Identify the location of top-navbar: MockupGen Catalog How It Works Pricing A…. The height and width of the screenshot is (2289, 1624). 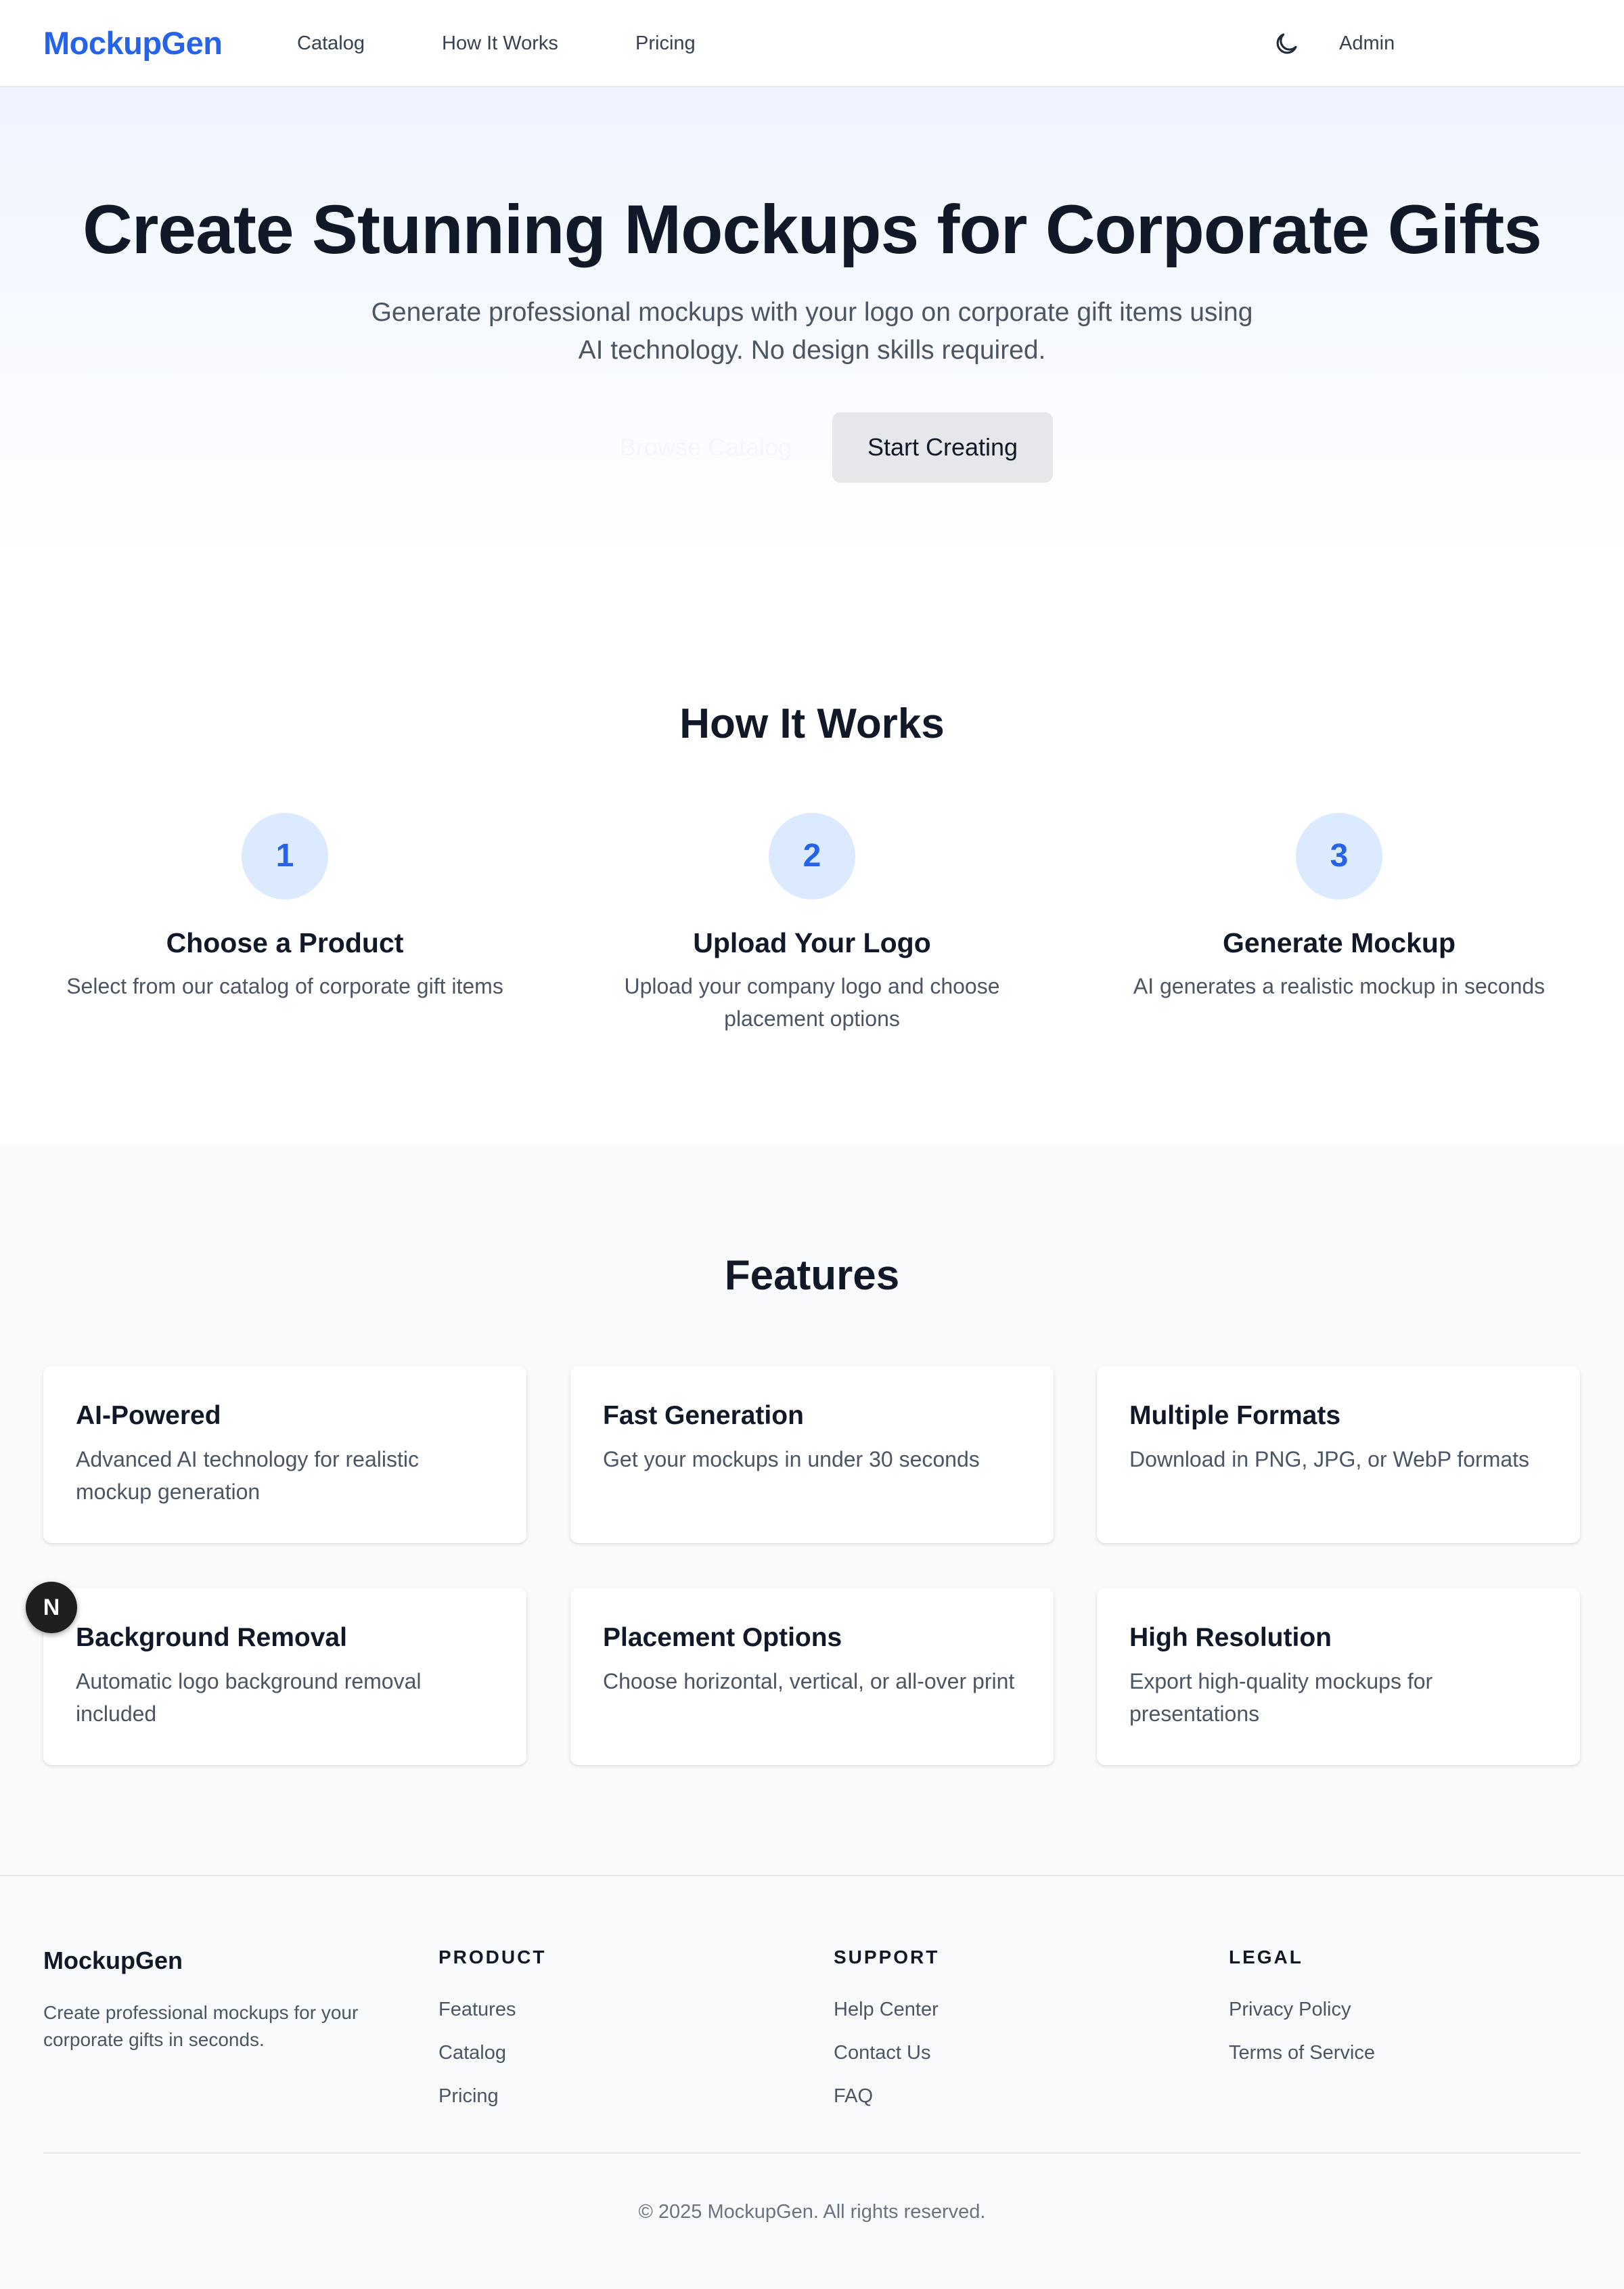
(812, 43).